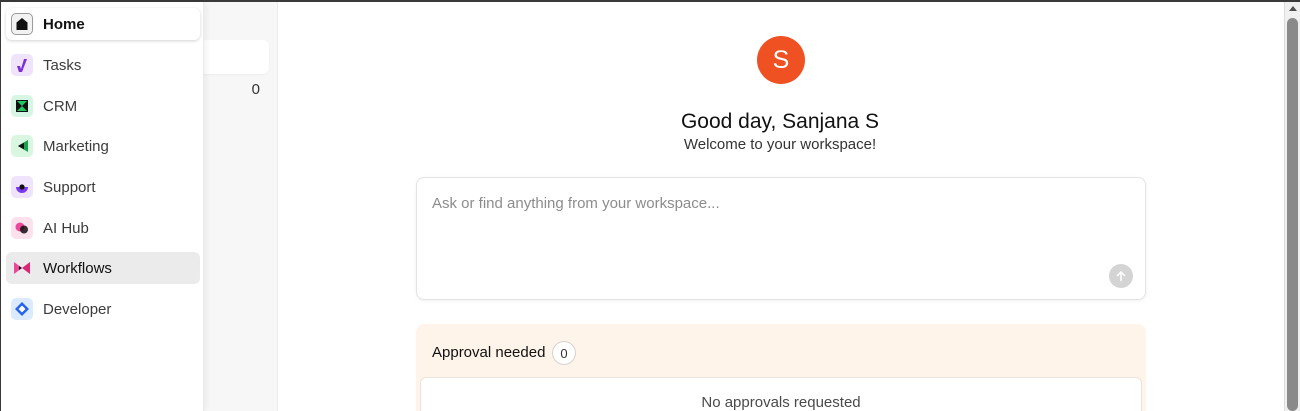  What do you see at coordinates (62, 65) in the screenshot?
I see `nav-item-label: Tasks` at bounding box center [62, 65].